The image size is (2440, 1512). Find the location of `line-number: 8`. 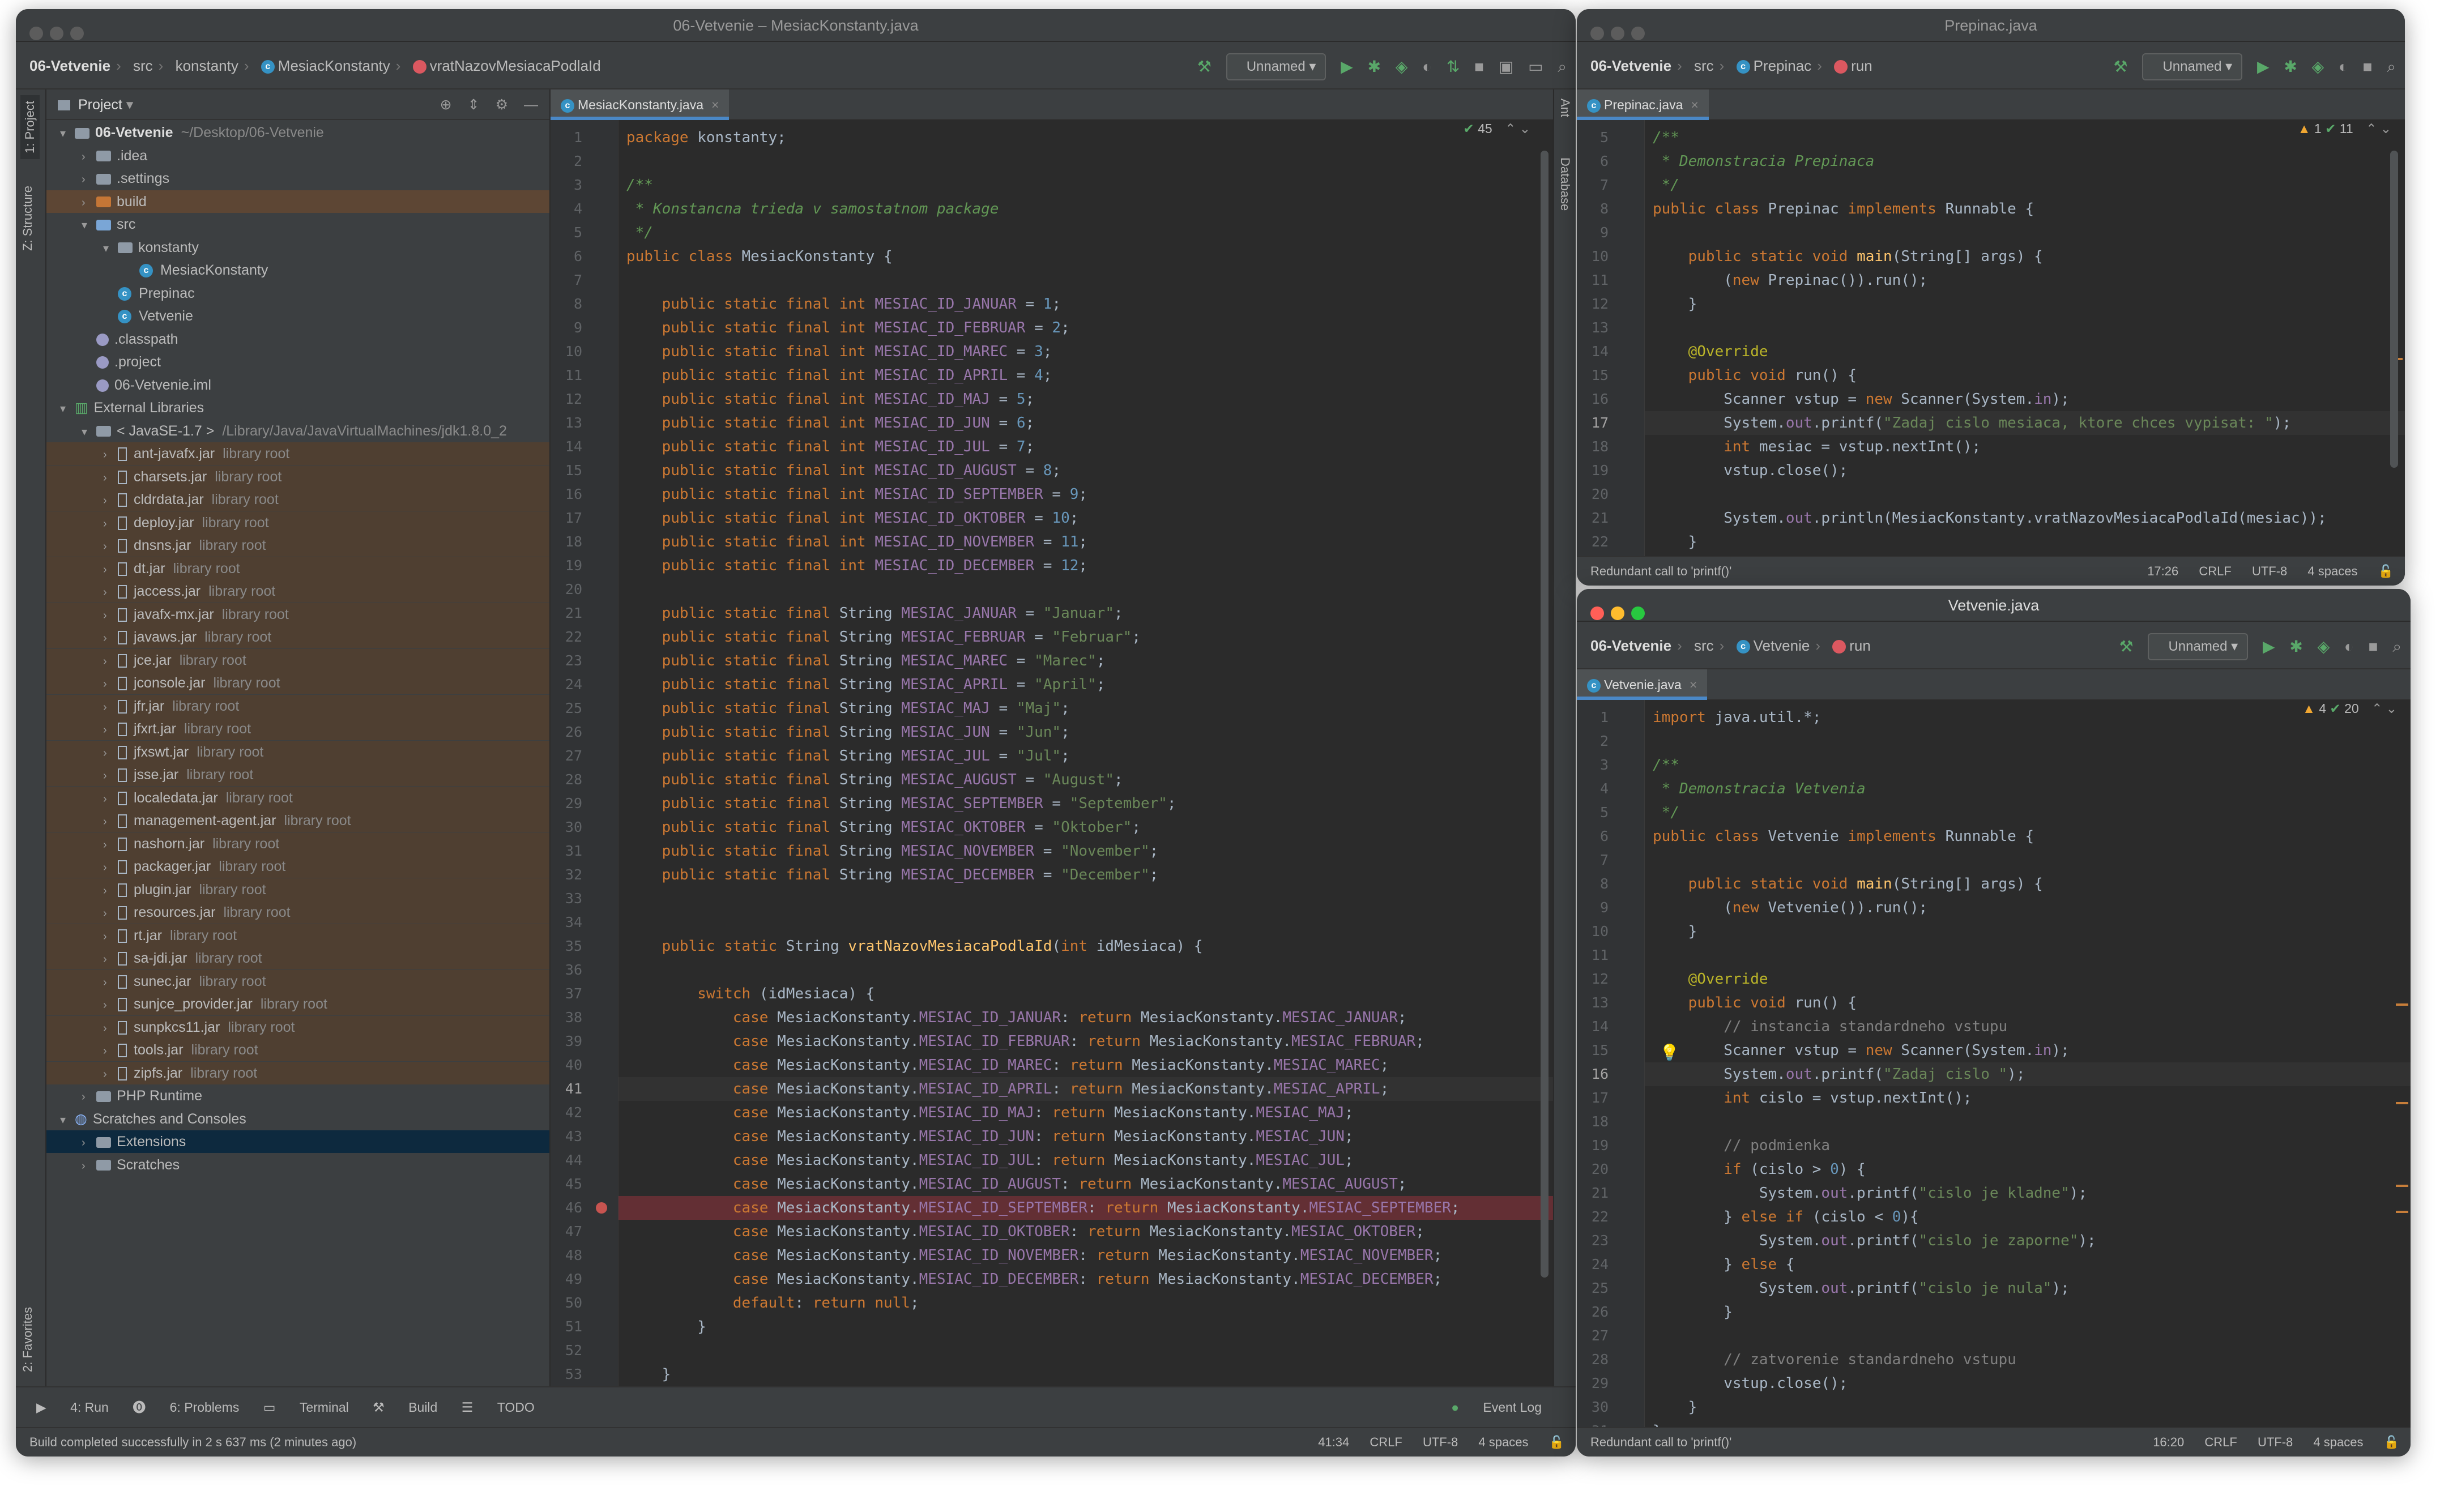

line-number: 8 is located at coordinates (571, 304).